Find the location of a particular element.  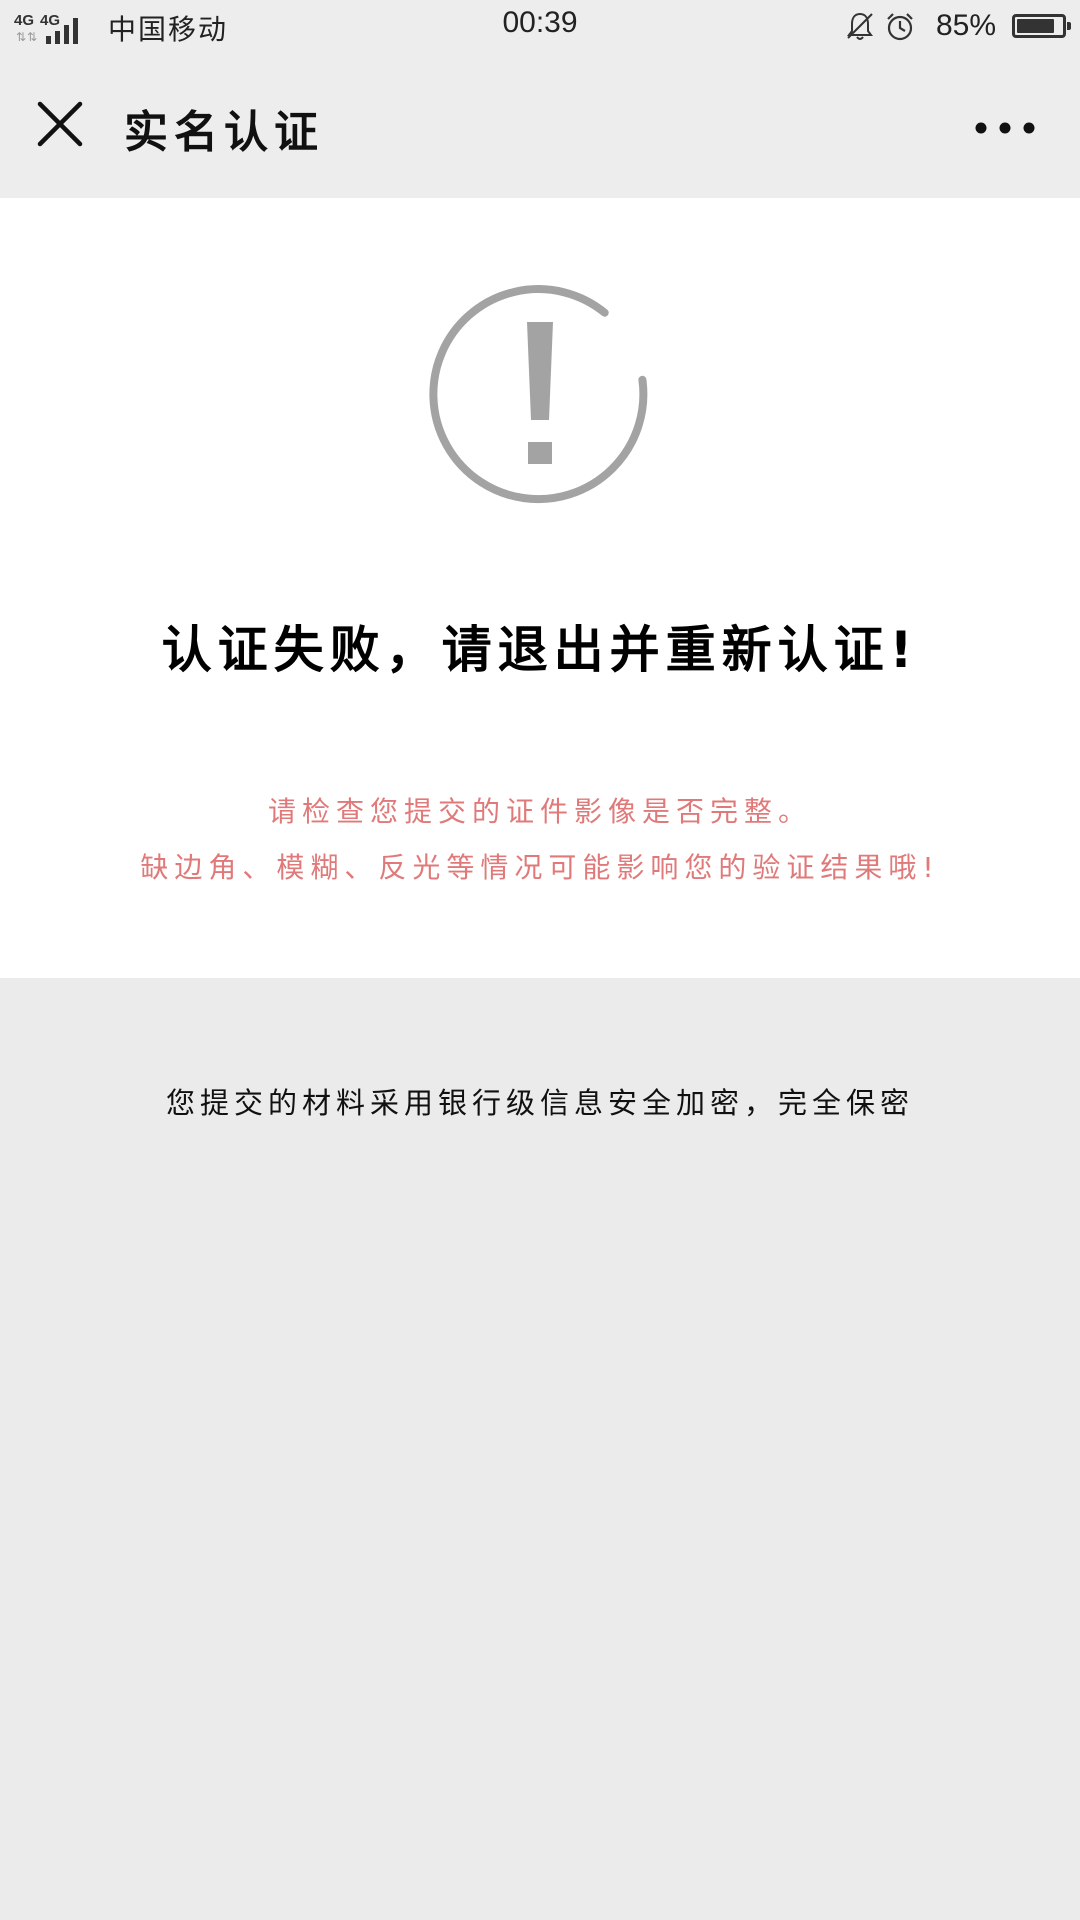

hint-line-1: 请检查您提交的证件影像是否完整。 is located at coordinates (539, 811).